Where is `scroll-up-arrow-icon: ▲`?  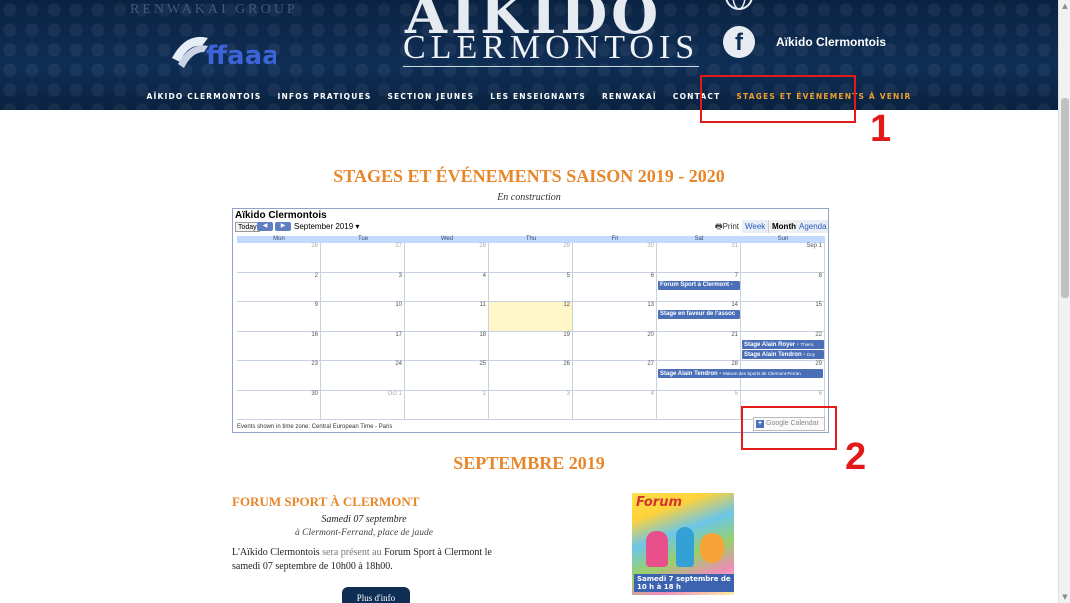 scroll-up-arrow-icon: ▲ is located at coordinates (1064, 6).